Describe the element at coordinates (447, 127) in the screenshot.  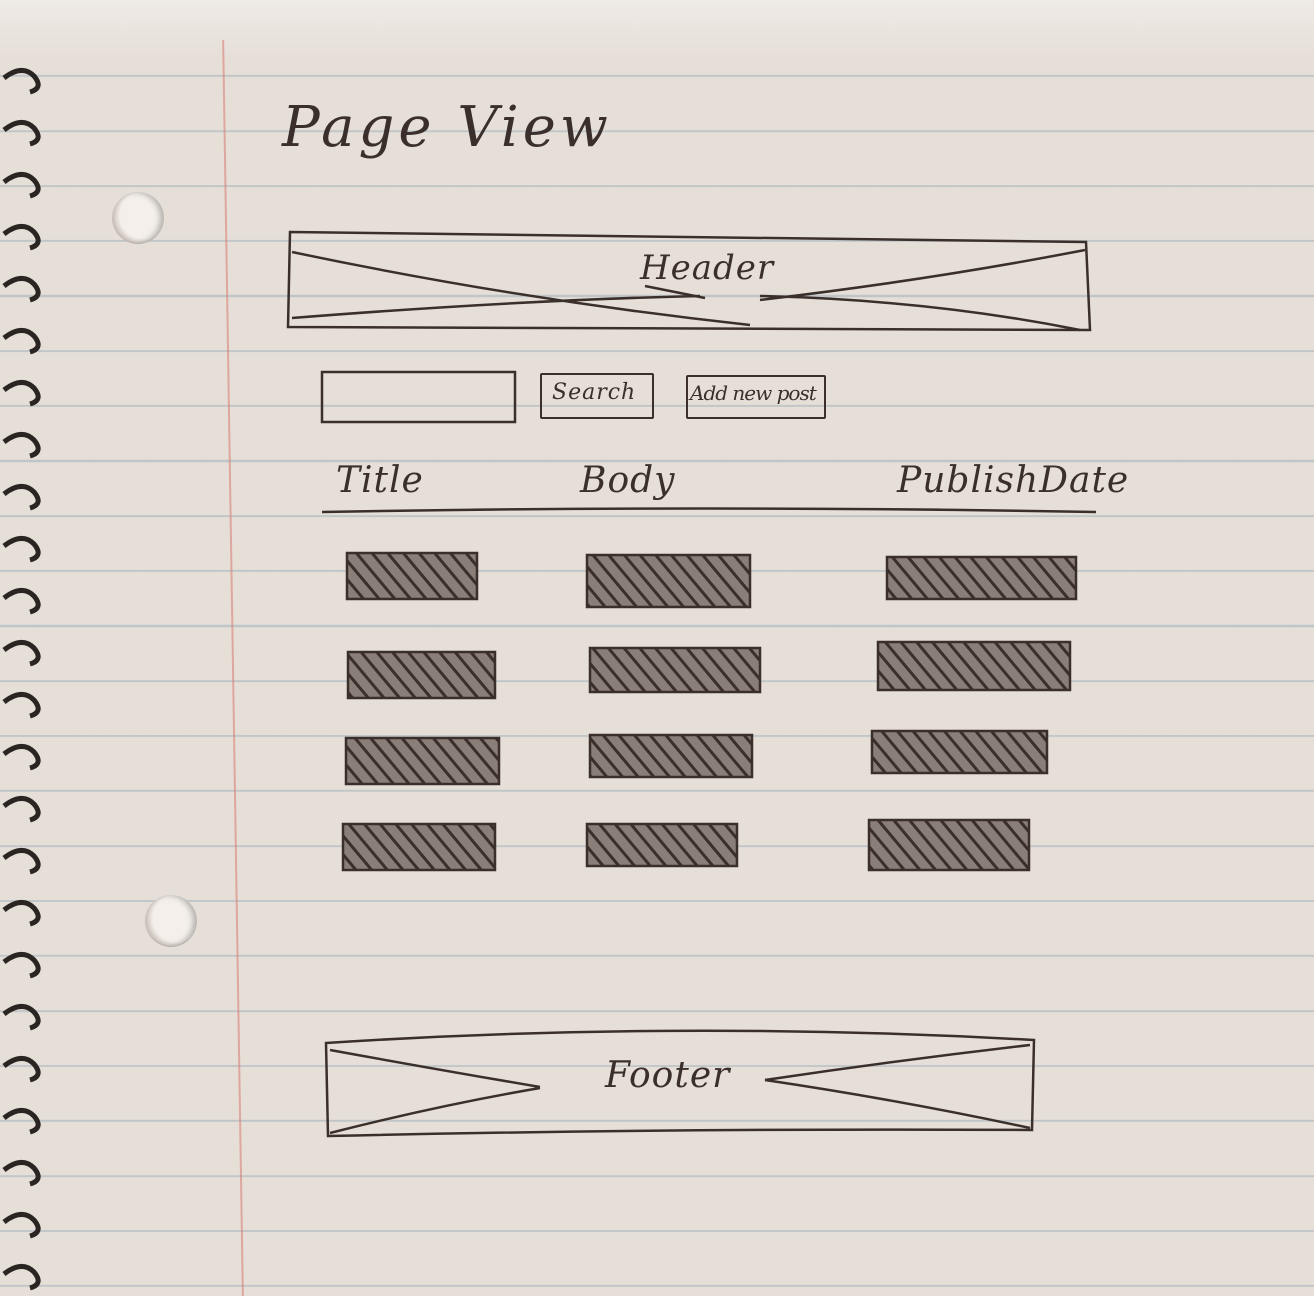
I see `page-title: Page View` at that location.